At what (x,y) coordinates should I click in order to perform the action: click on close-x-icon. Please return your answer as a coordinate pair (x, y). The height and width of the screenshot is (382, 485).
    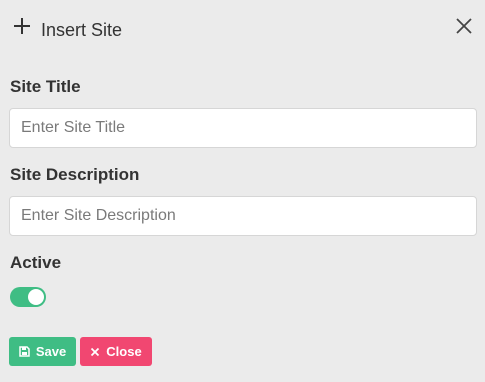
    Looking at the image, I should click on (464, 26).